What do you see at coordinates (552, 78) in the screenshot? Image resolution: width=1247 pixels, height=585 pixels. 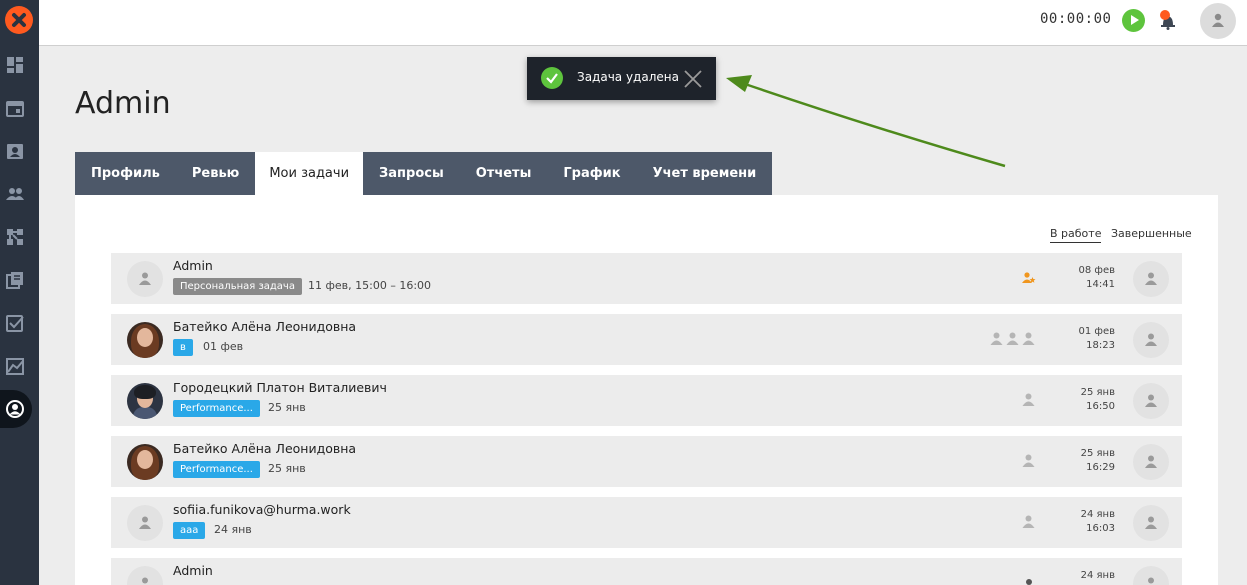 I see `success-check-icon` at bounding box center [552, 78].